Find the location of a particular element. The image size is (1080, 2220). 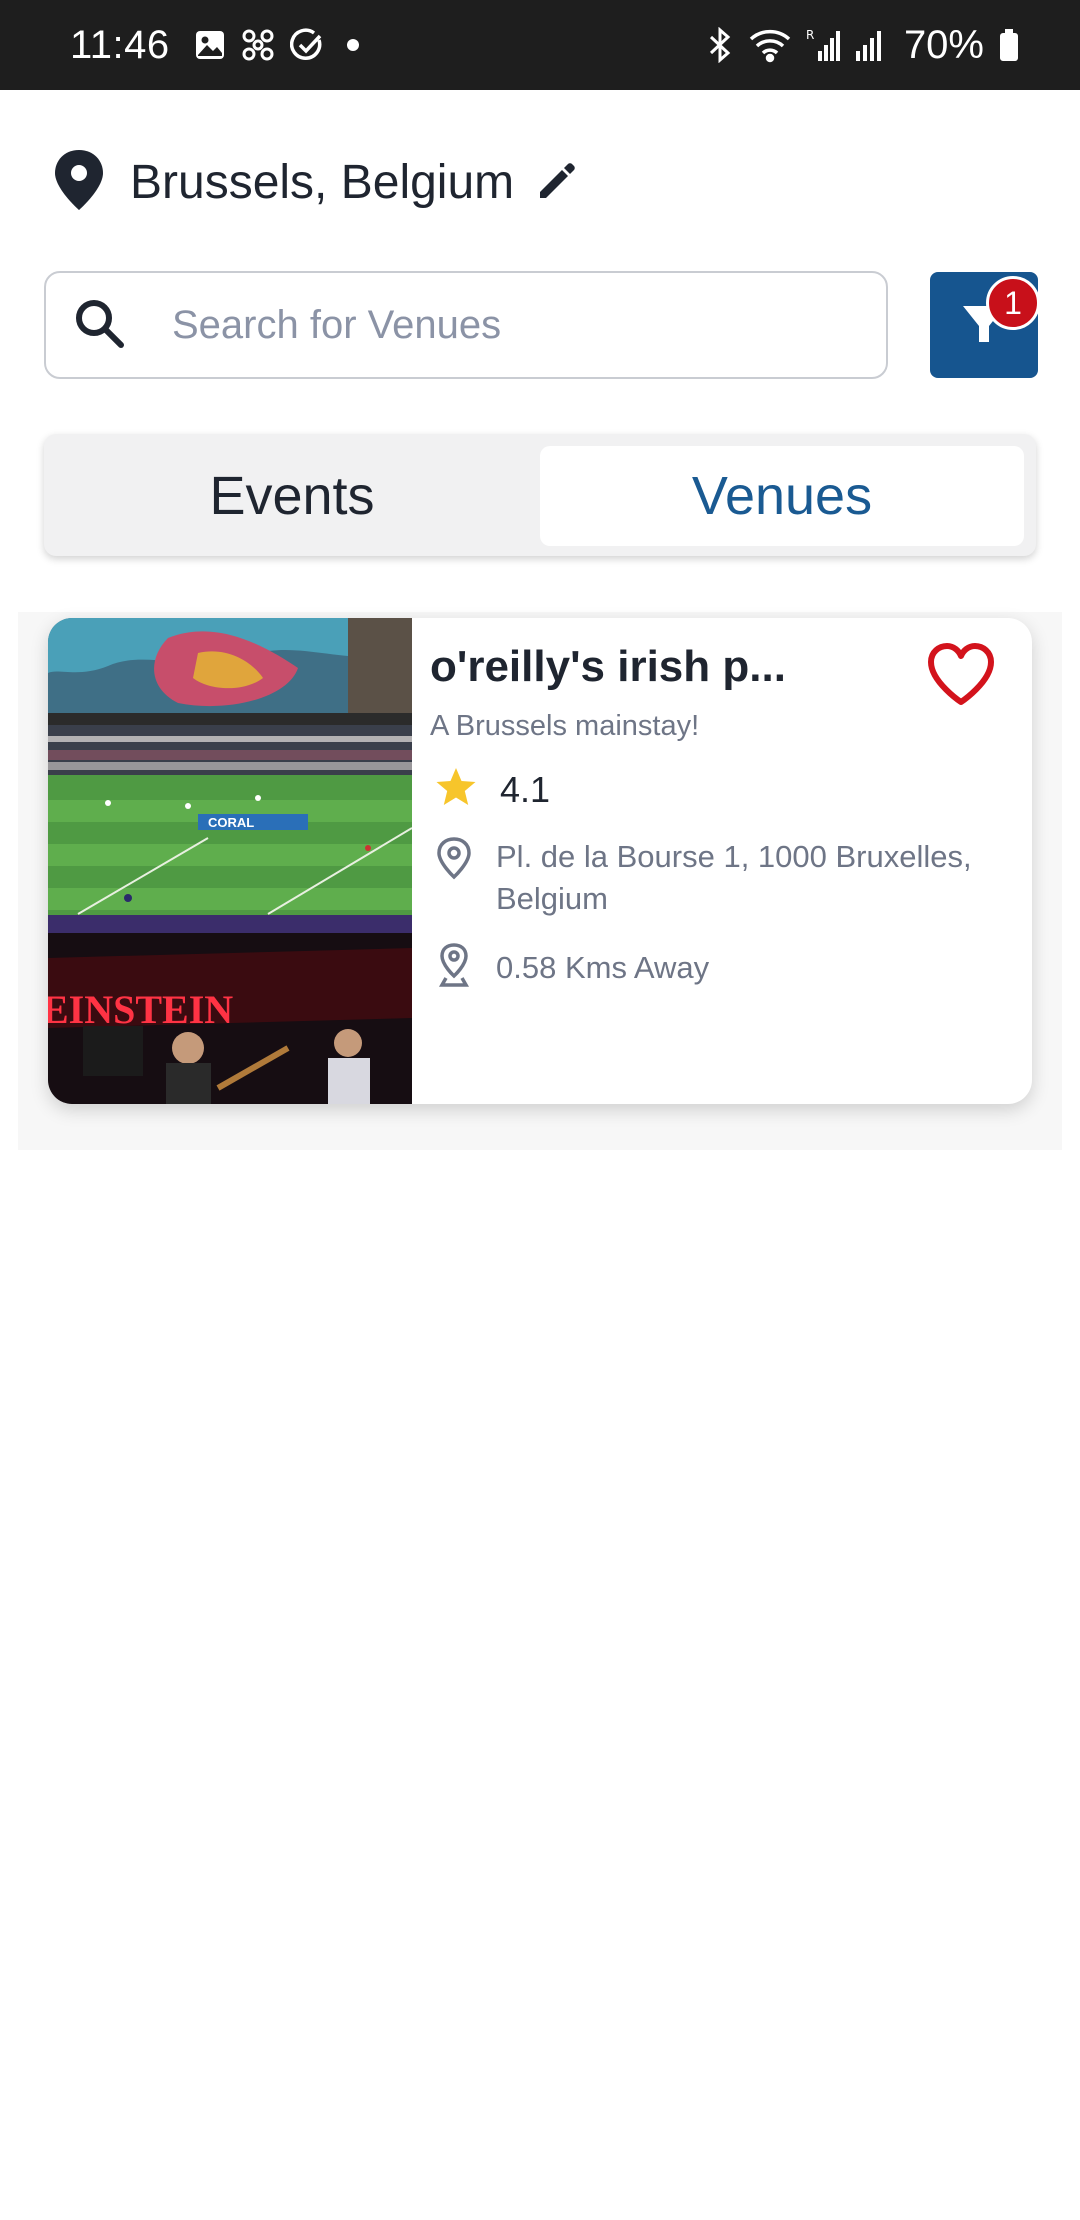

check-circle-icon is located at coordinates (306, 45).